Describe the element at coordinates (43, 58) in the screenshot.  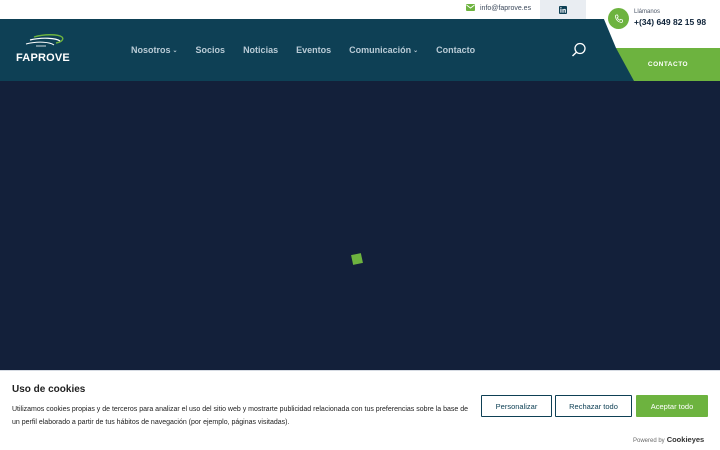
I see `logo-text: FAPROVE` at that location.